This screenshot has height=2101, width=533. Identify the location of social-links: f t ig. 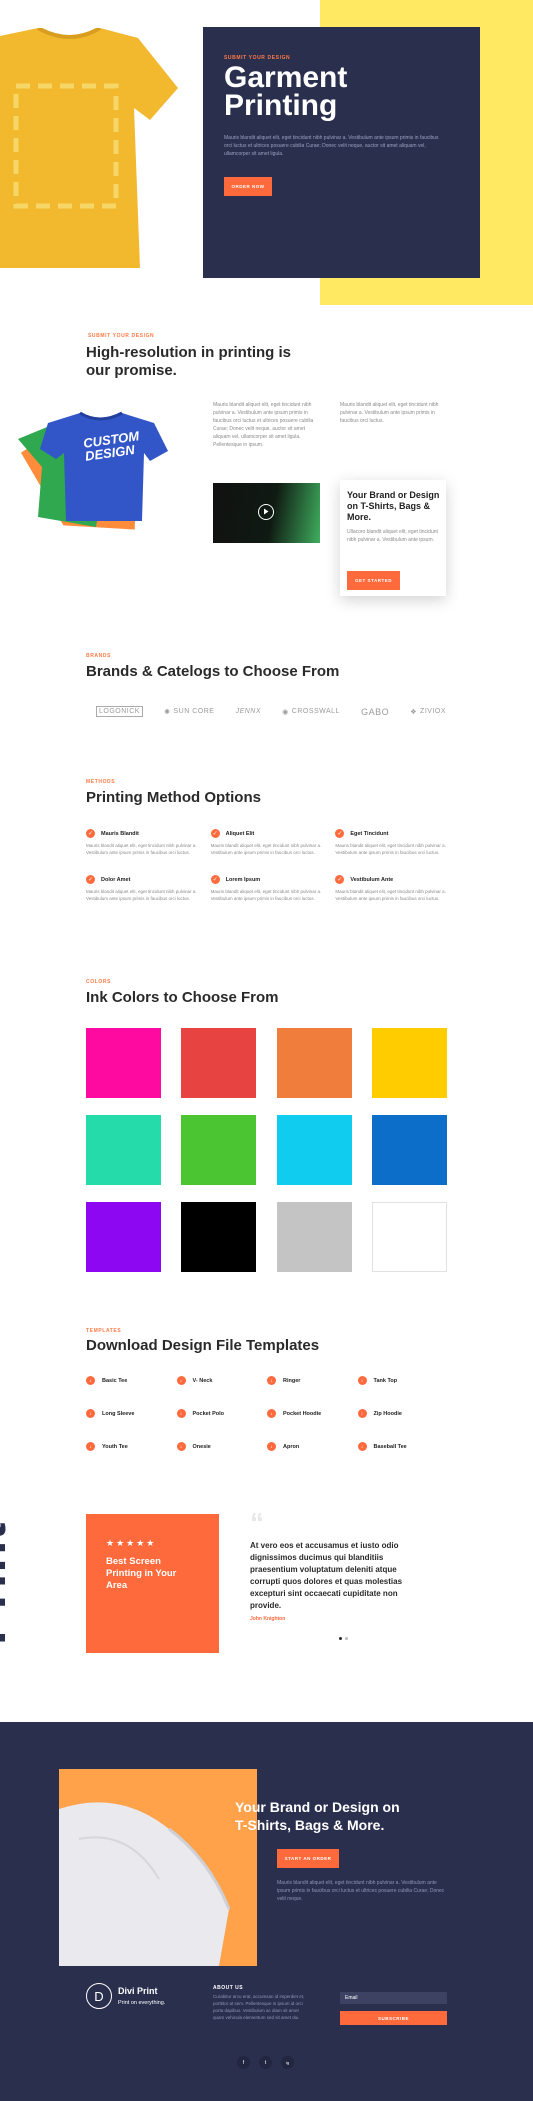
(265, 2062).